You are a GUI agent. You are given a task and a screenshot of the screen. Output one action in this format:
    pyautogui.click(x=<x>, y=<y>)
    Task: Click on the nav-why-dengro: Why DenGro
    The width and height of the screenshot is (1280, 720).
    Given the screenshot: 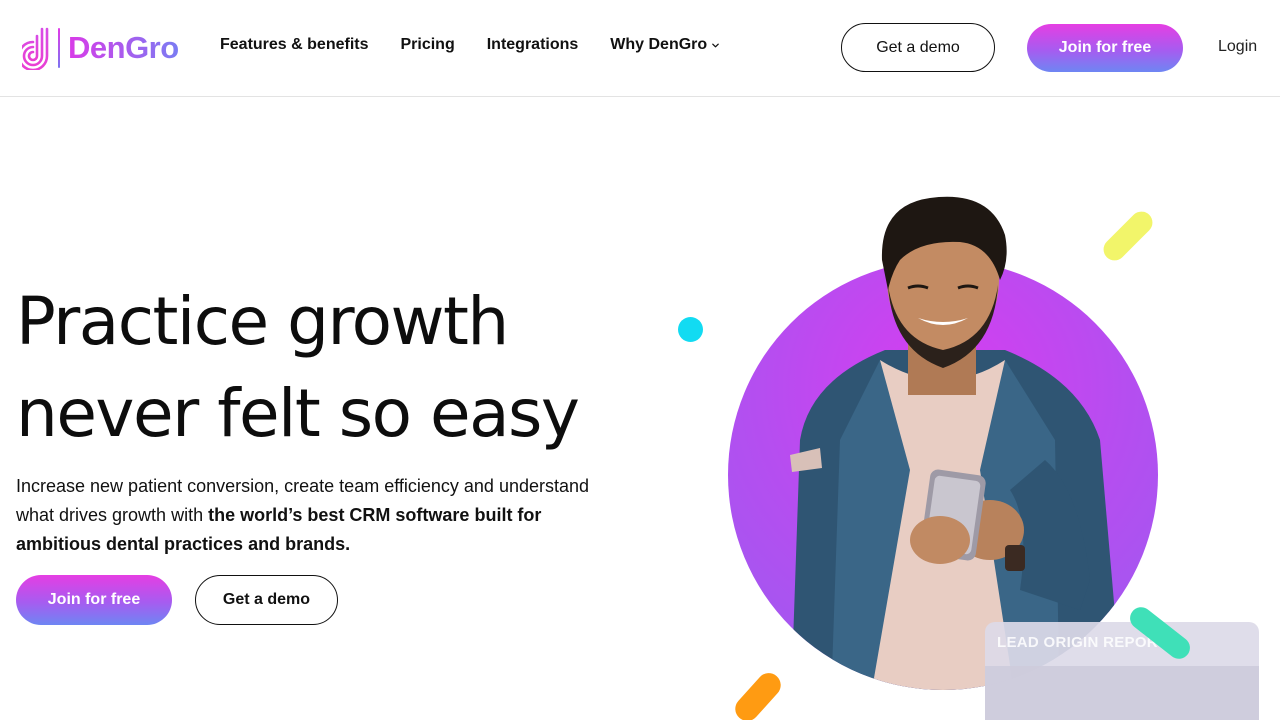 What is the action you would take?
    pyautogui.click(x=665, y=45)
    